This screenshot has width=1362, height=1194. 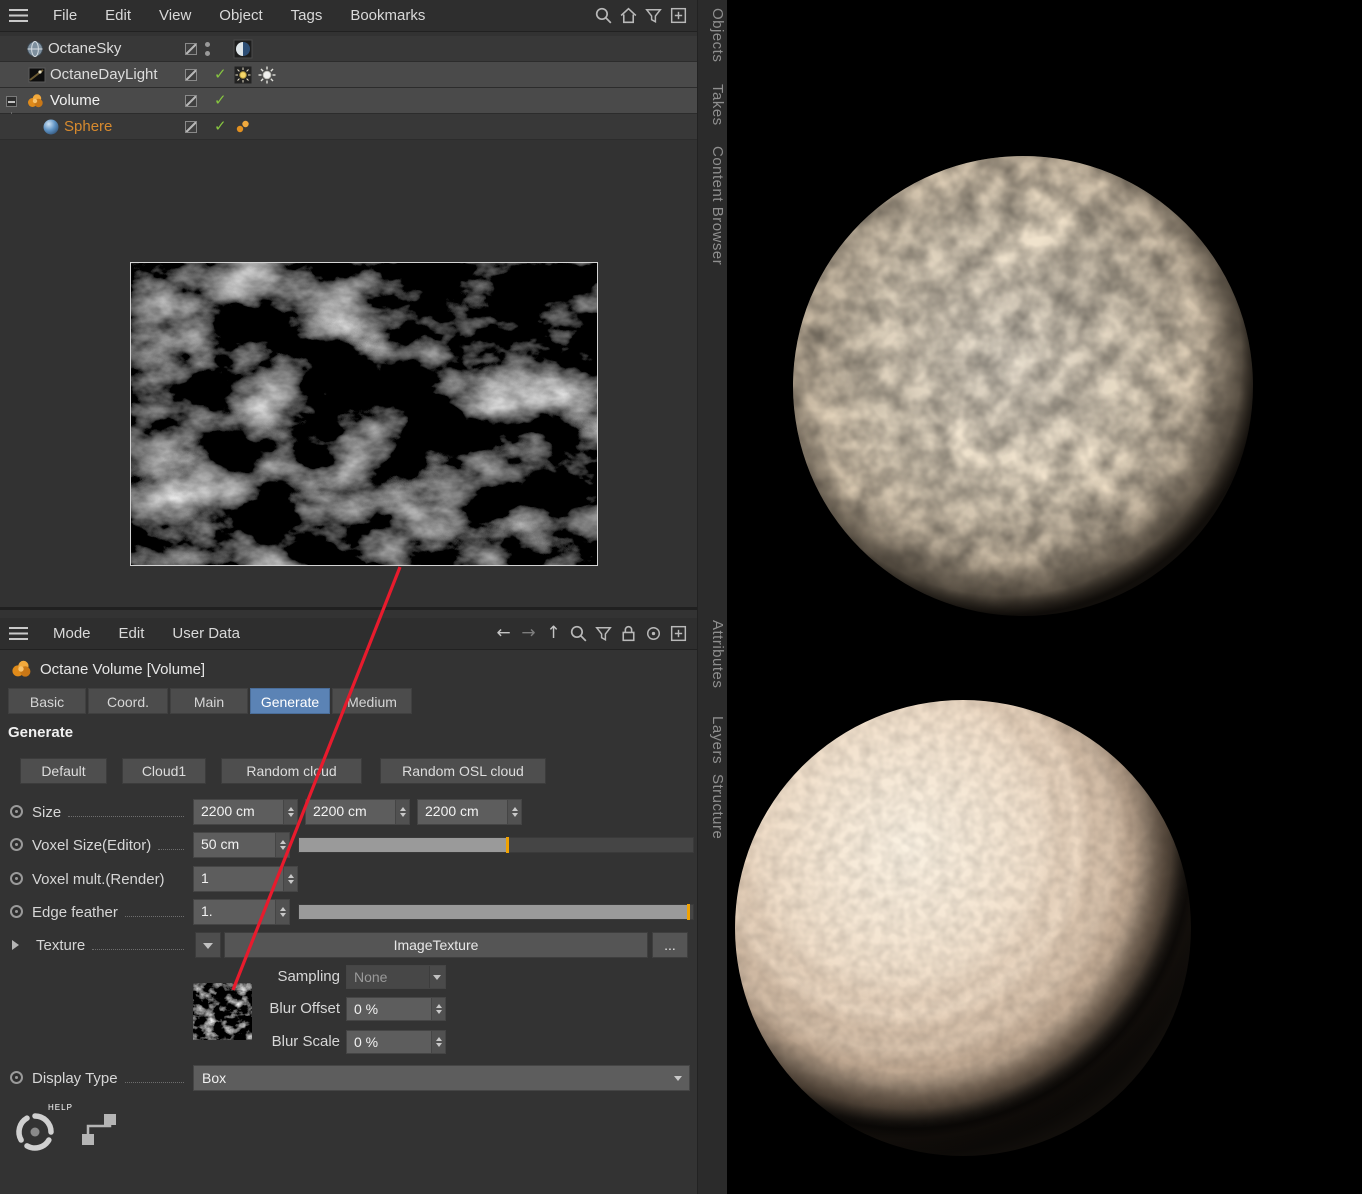 I want to click on home-icon, so click(x=628, y=15).